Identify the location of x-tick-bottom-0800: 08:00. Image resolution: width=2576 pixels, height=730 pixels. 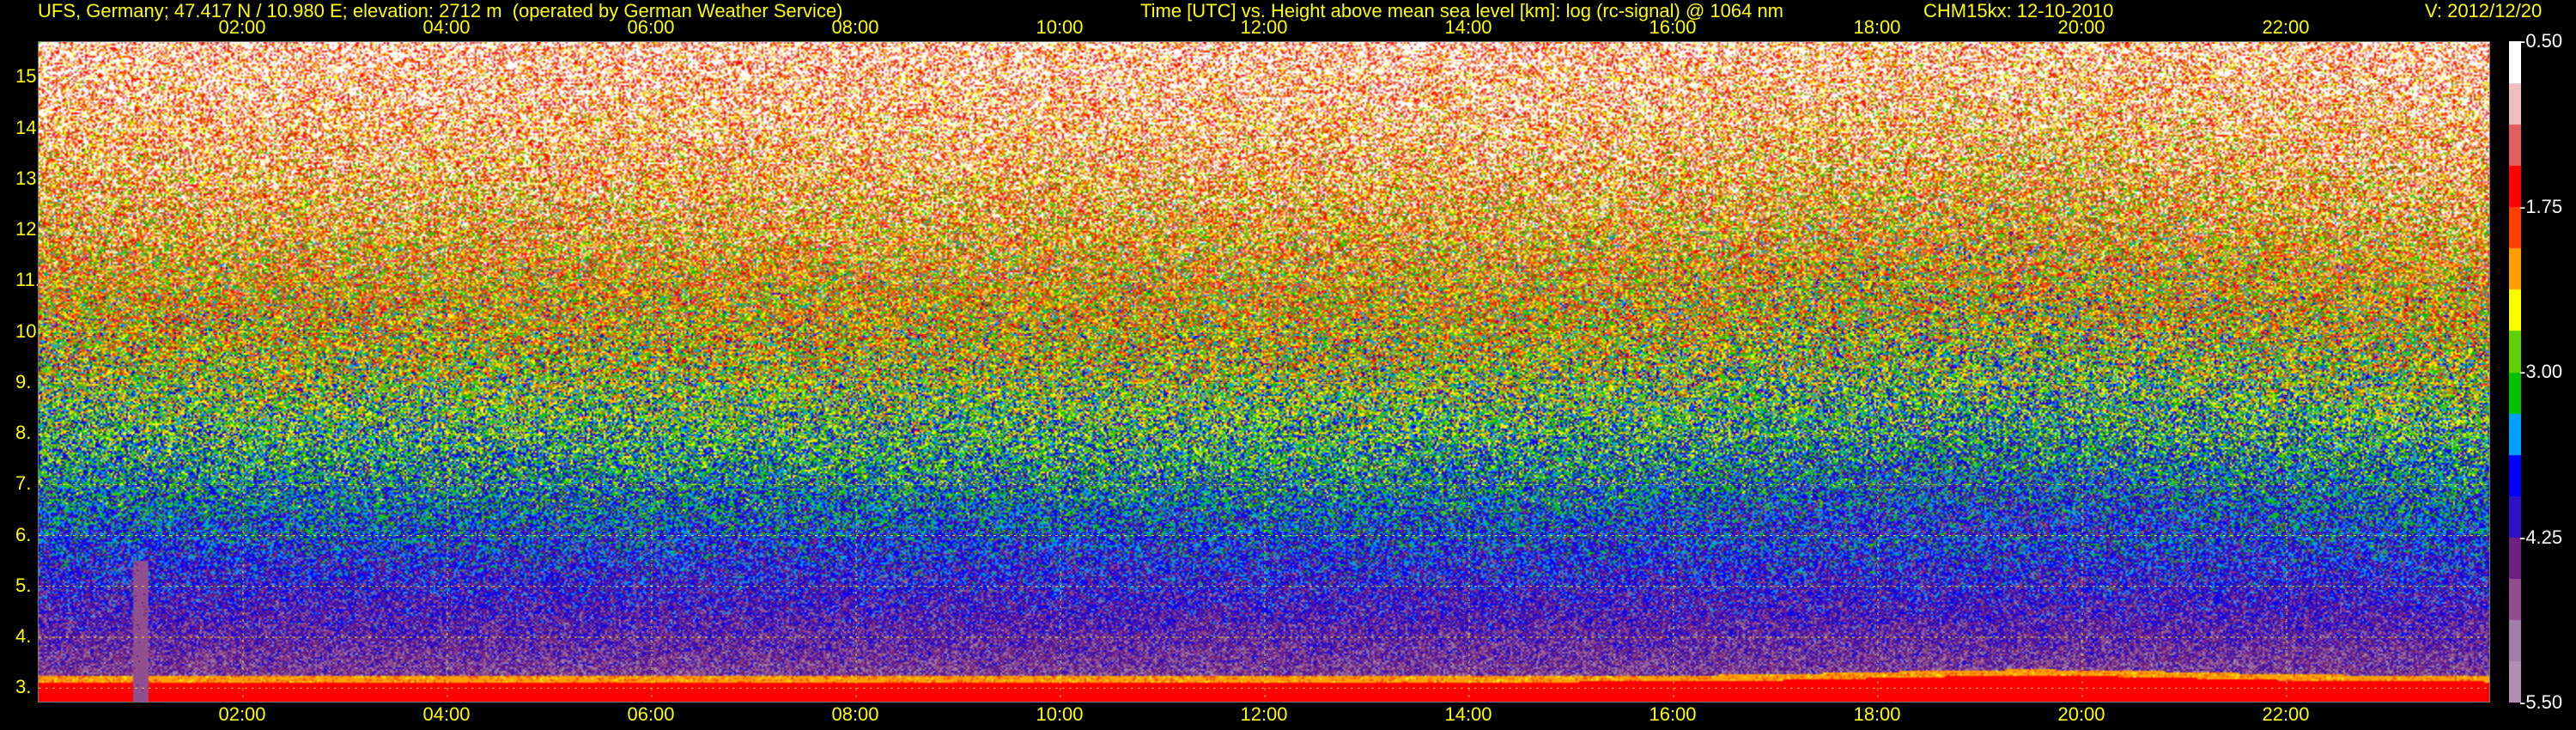
(855, 714).